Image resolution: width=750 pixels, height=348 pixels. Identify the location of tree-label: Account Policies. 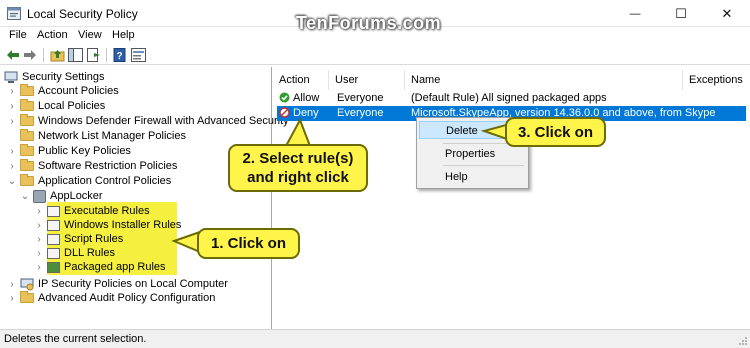
(78, 91).